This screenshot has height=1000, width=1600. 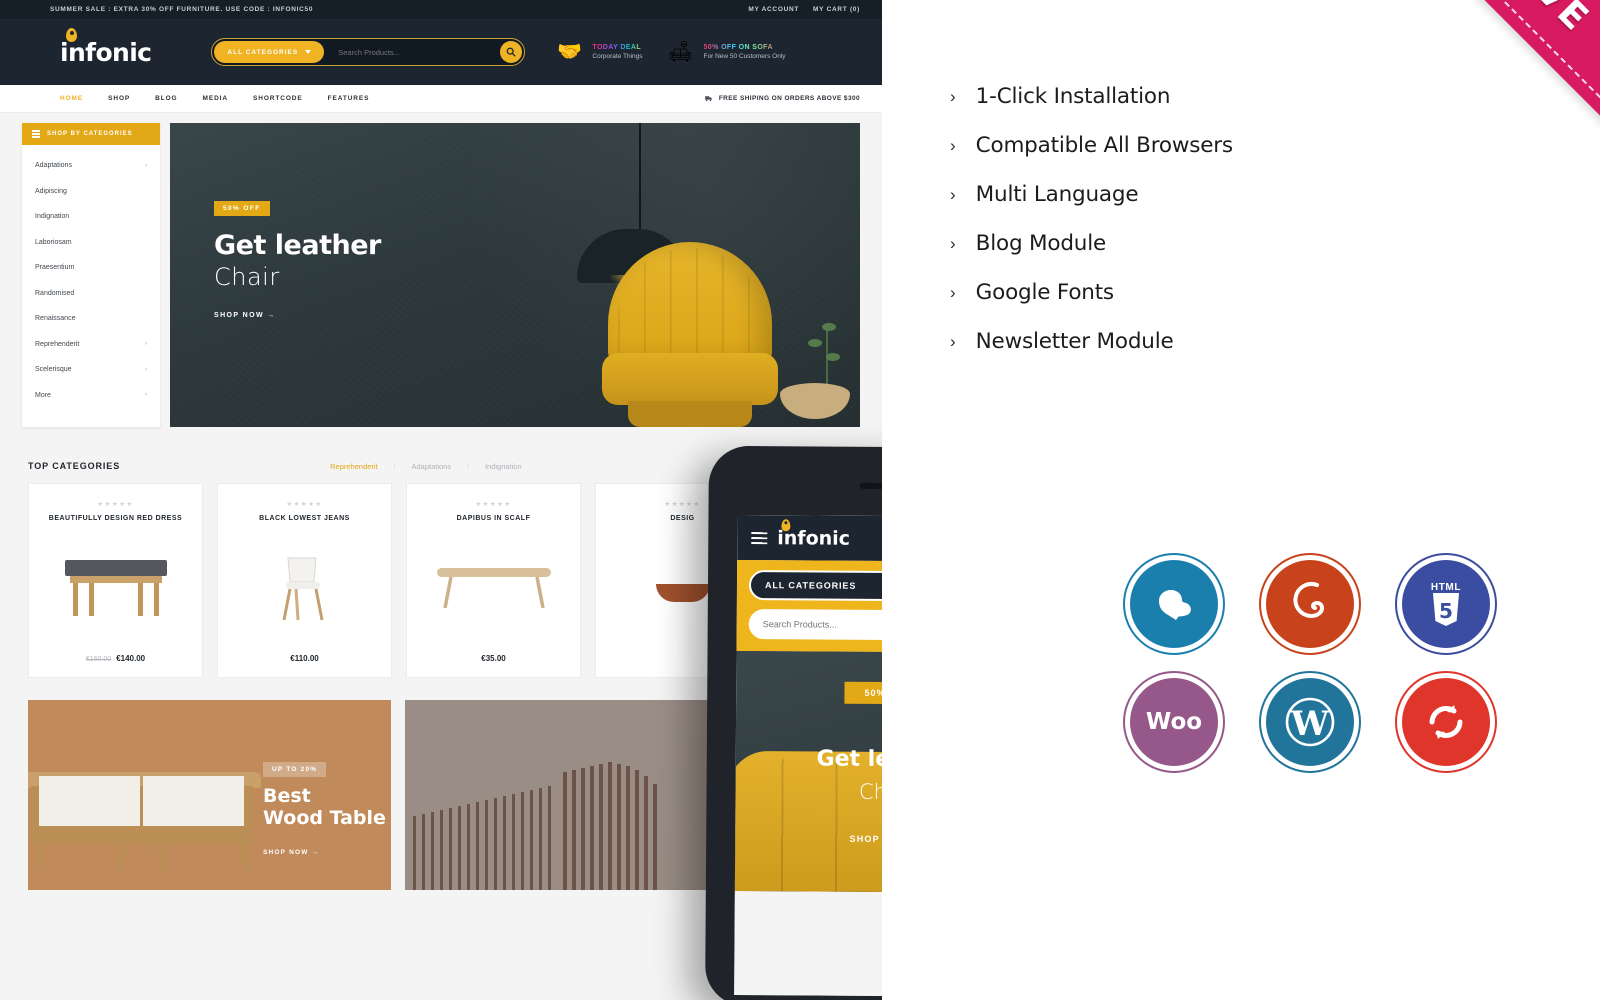 I want to click on shipping-text: FREE SHIPING ON ORDERS ABOVE $300, so click(x=789, y=98).